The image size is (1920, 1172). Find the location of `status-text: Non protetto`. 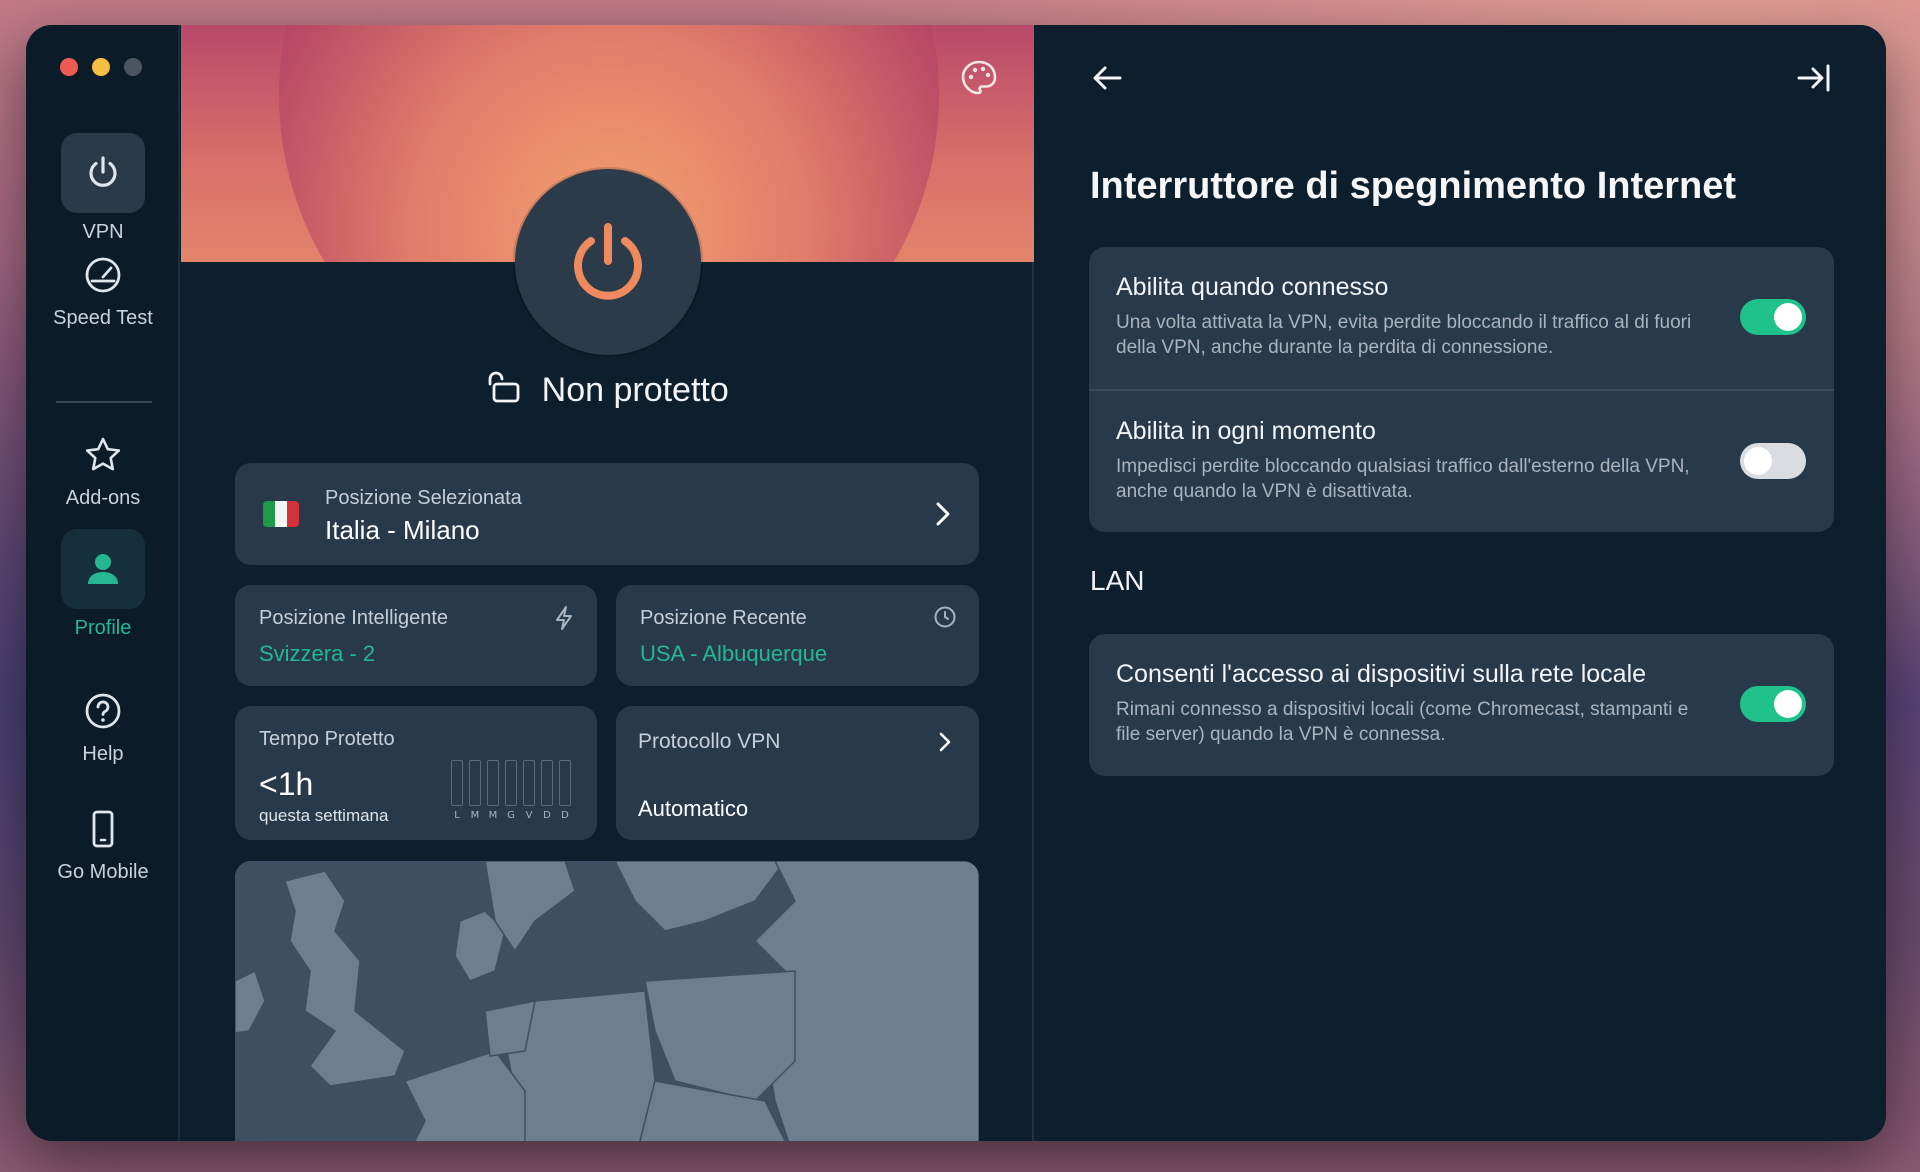

status-text: Non protetto is located at coordinates (635, 390).